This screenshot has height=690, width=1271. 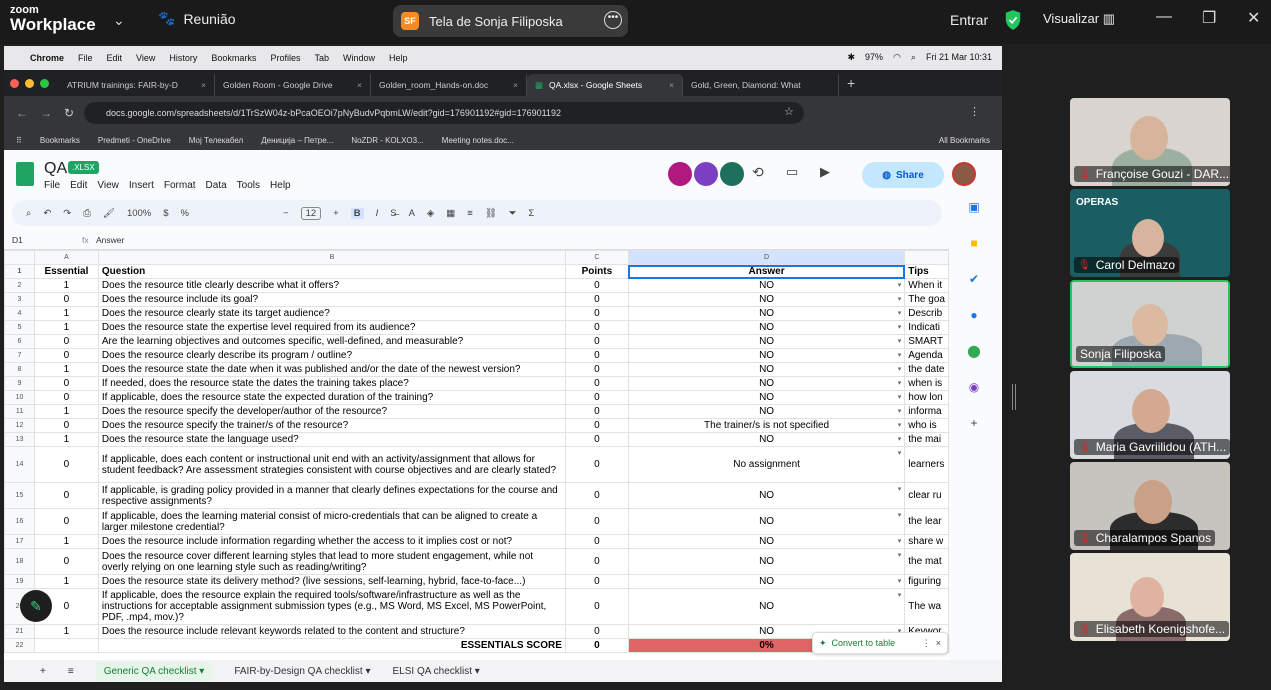 I want to click on row-number: 9, so click(x=19, y=383).